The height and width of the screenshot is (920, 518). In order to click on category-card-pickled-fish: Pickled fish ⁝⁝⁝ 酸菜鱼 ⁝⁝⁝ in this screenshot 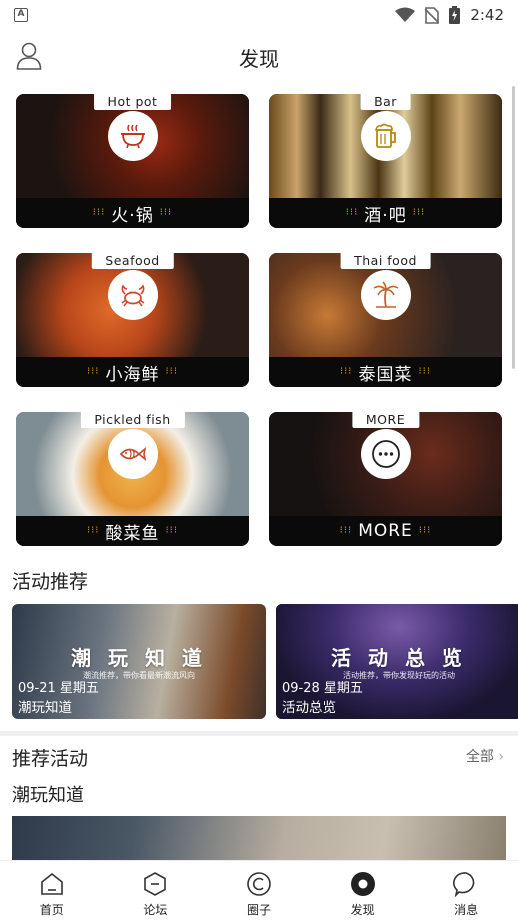, I will do `click(132, 479)`.